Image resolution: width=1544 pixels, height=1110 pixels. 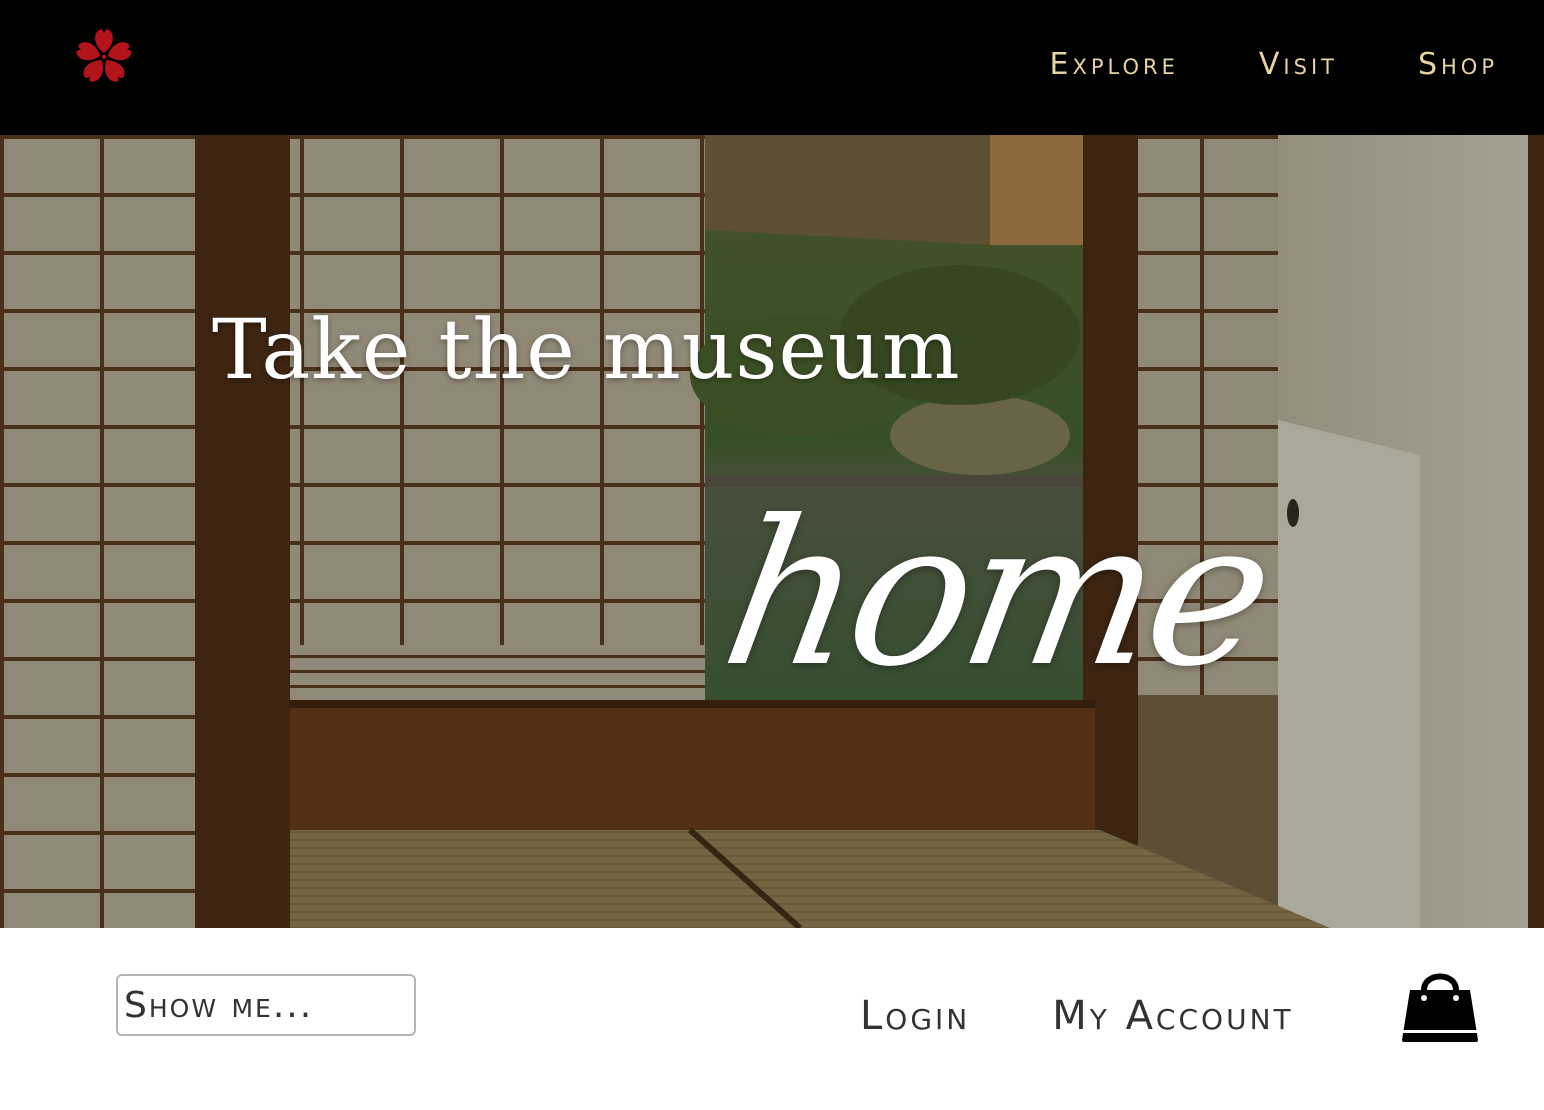 What do you see at coordinates (104, 57) in the screenshot?
I see `cherry-blossom-icon` at bounding box center [104, 57].